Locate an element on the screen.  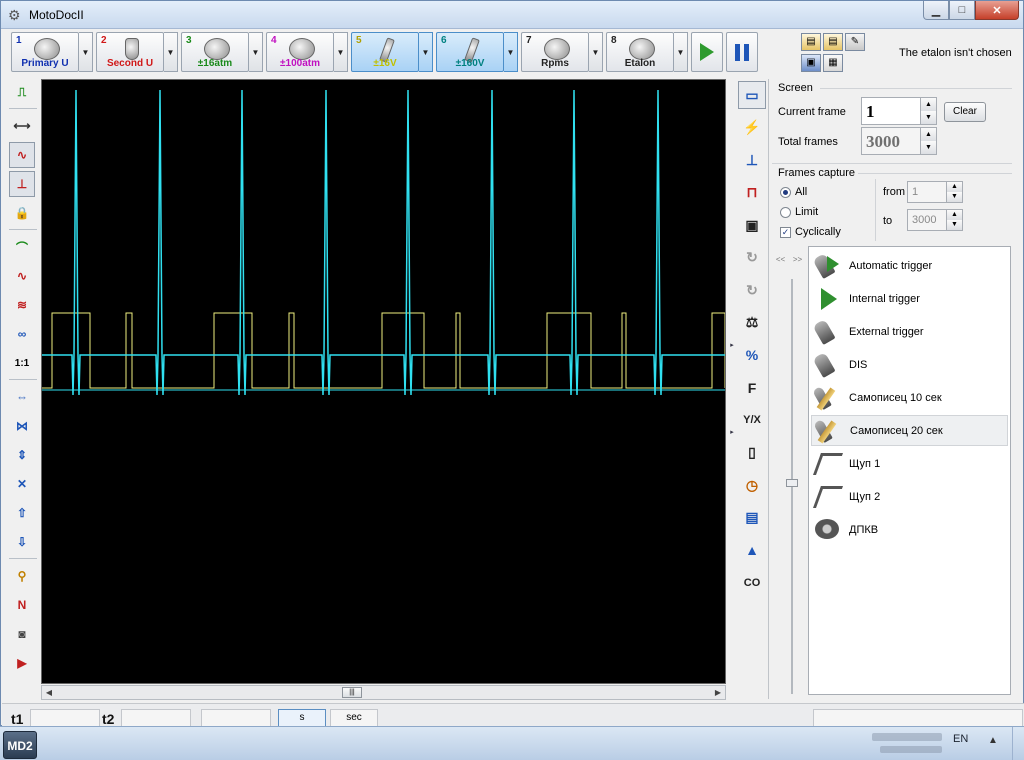
channel-7-dropdown: ▼ is located at coordinates (596, 52).